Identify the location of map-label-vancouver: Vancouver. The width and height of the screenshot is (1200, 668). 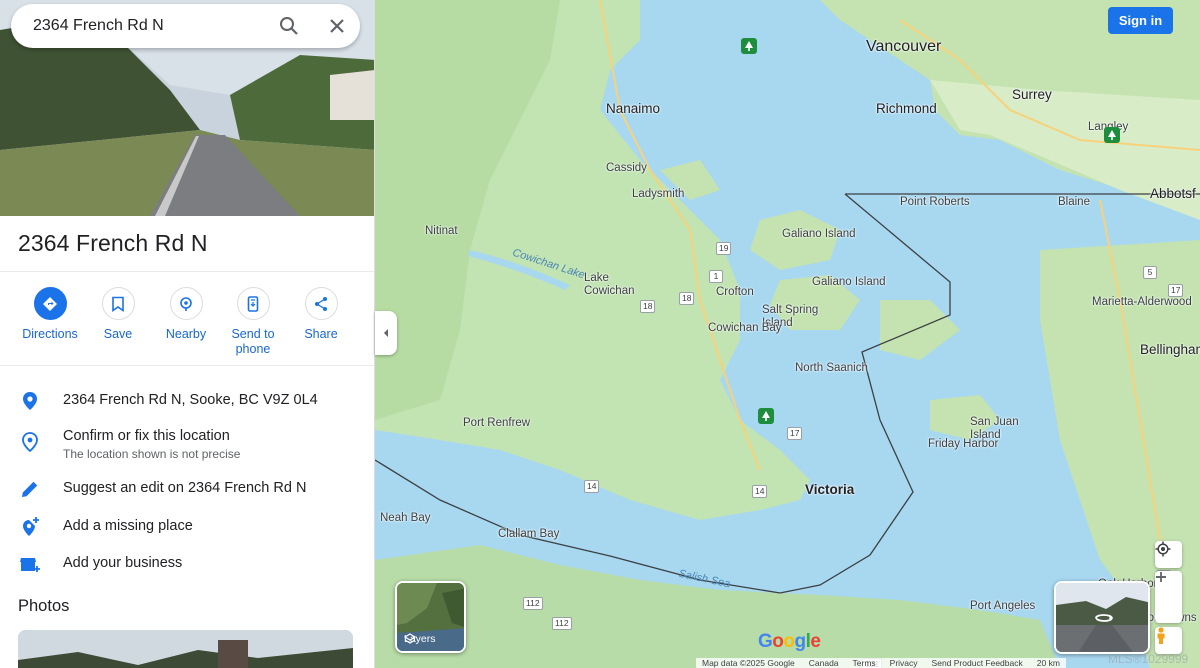
(904, 46).